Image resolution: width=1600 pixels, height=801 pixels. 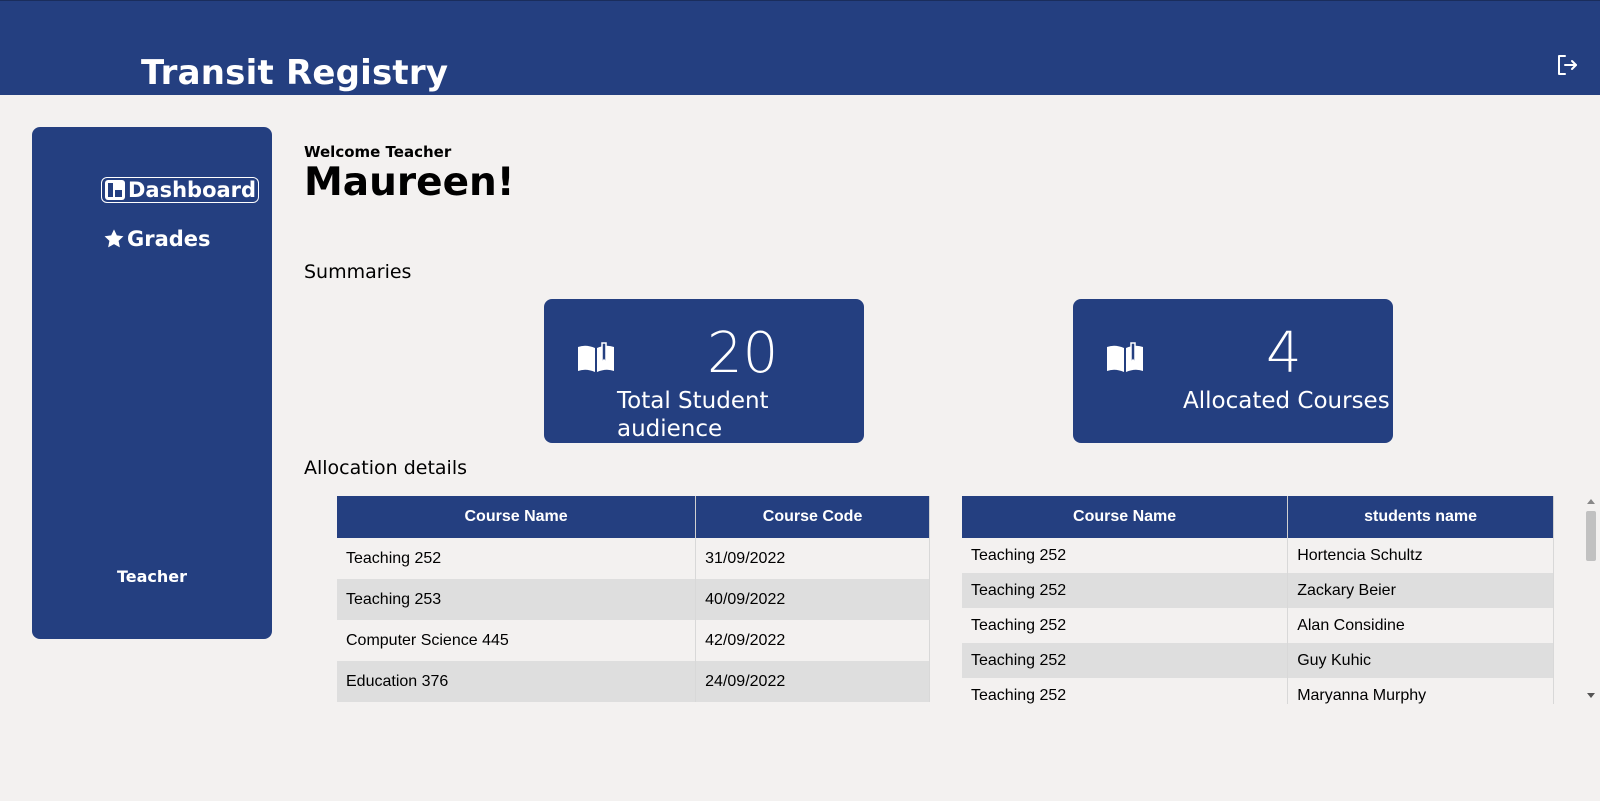 I want to click on cell-course-code: 31/09/2022, so click(x=812, y=558).